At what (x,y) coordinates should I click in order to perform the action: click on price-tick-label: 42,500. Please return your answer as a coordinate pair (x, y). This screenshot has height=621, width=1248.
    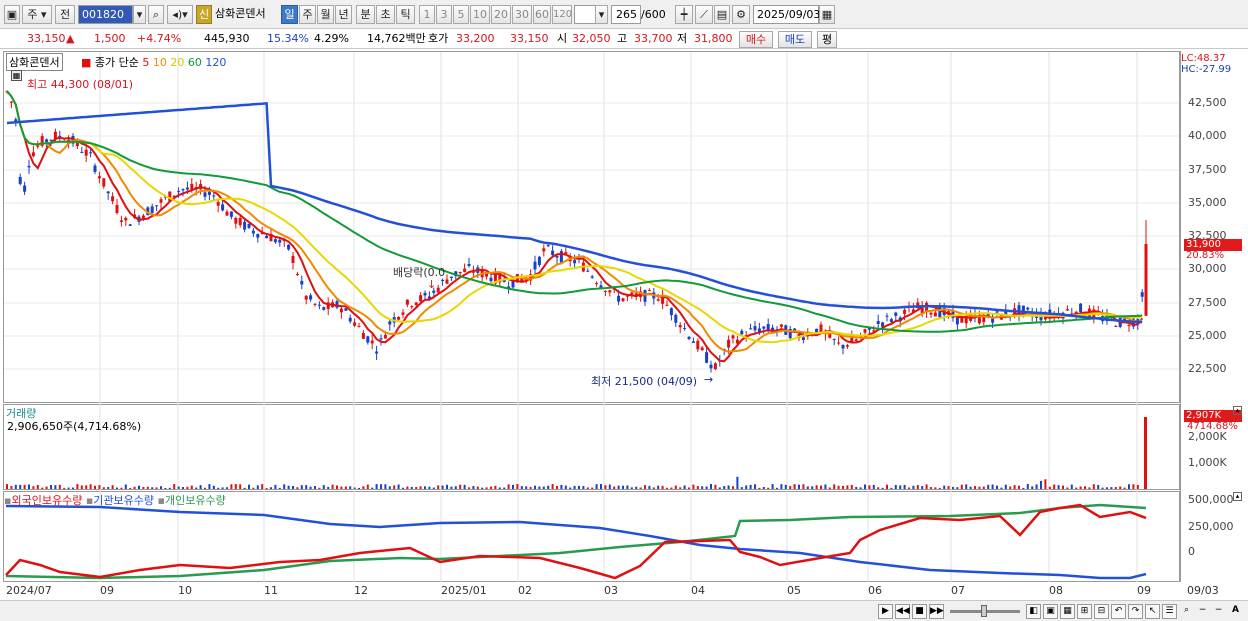
    Looking at the image, I should click on (1207, 102).